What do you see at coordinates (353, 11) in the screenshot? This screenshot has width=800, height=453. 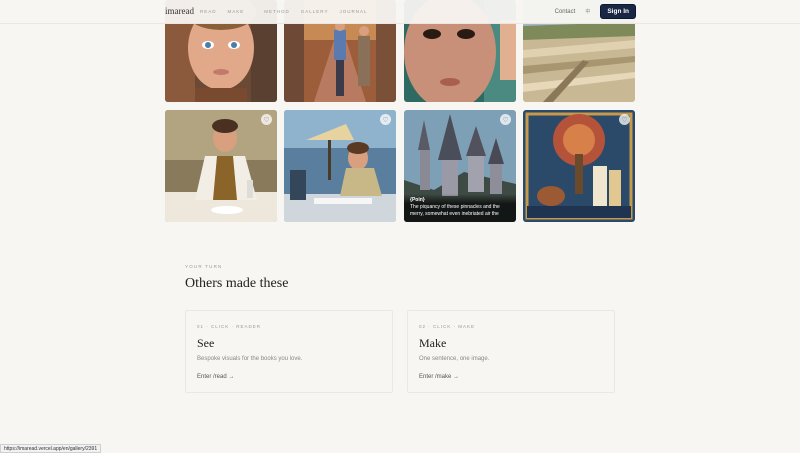 I see `nav-journal: JOURNAL` at bounding box center [353, 11].